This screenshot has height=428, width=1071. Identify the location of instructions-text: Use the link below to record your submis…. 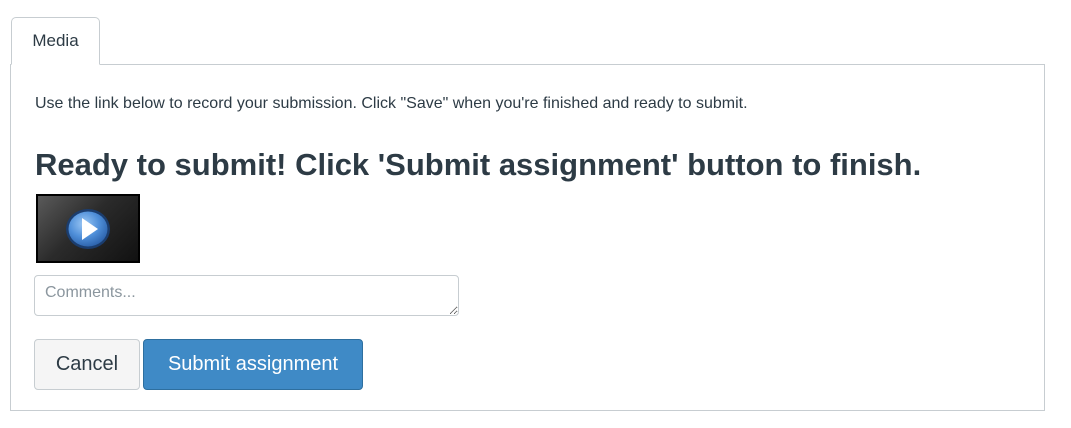
(391, 103).